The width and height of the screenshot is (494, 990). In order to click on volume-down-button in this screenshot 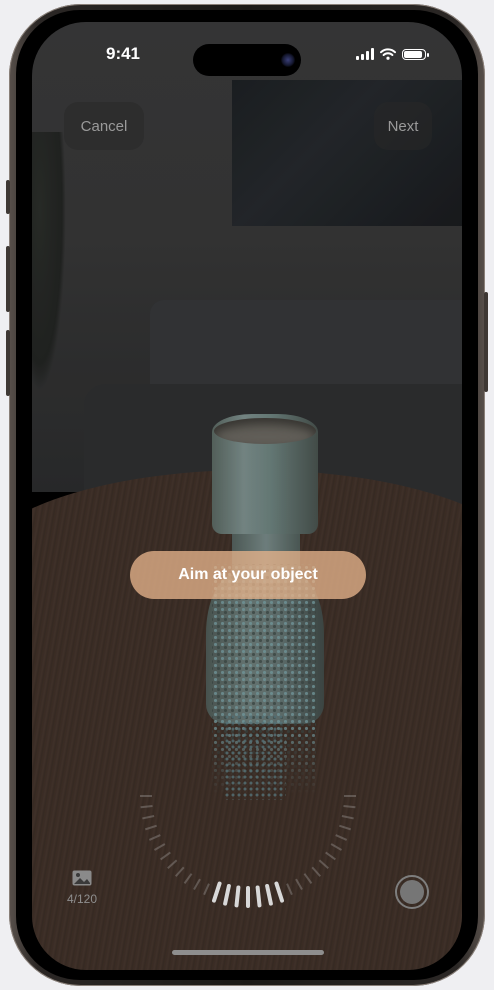, I will do `click(8, 363)`.